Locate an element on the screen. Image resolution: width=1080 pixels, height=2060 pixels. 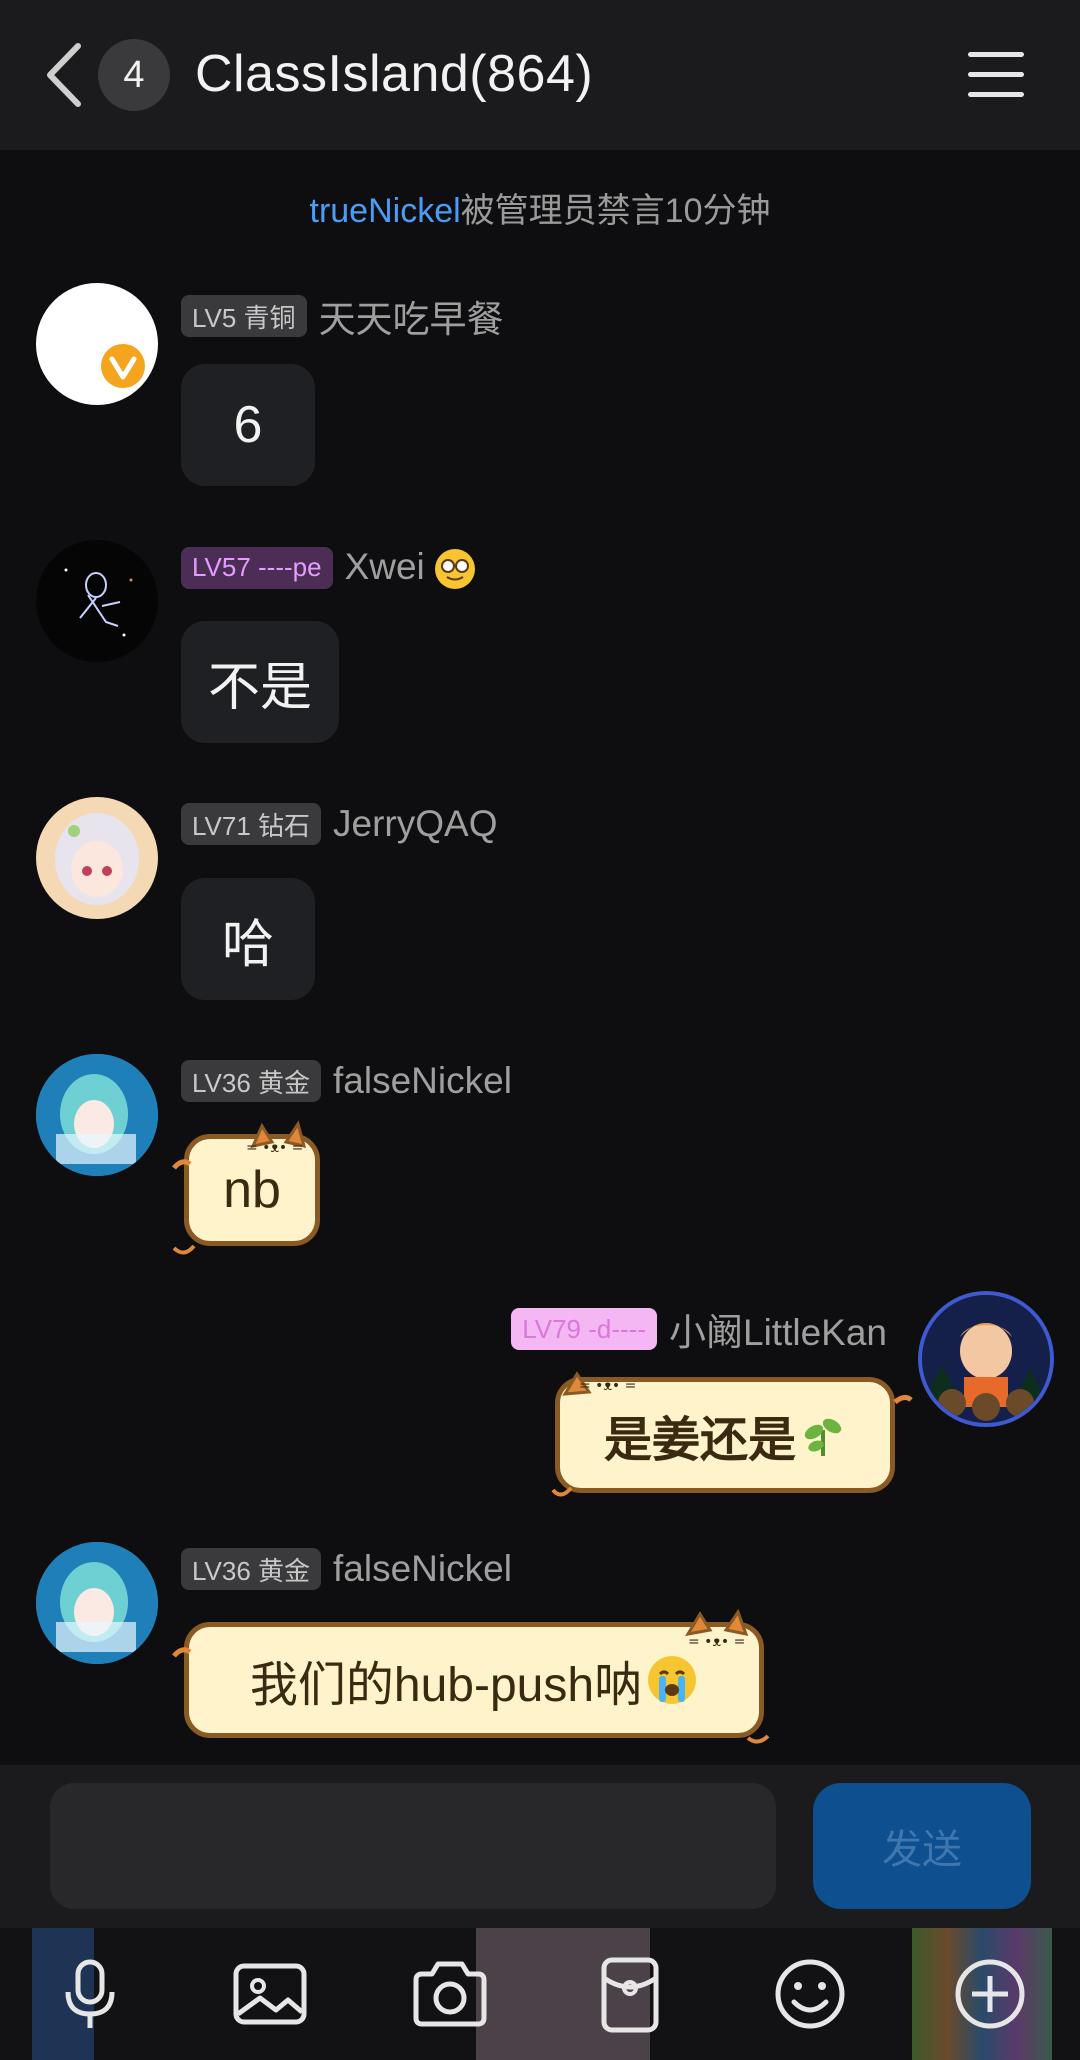
message-meta: LV71 钻石 JerryQAQ is located at coordinates (339, 824).